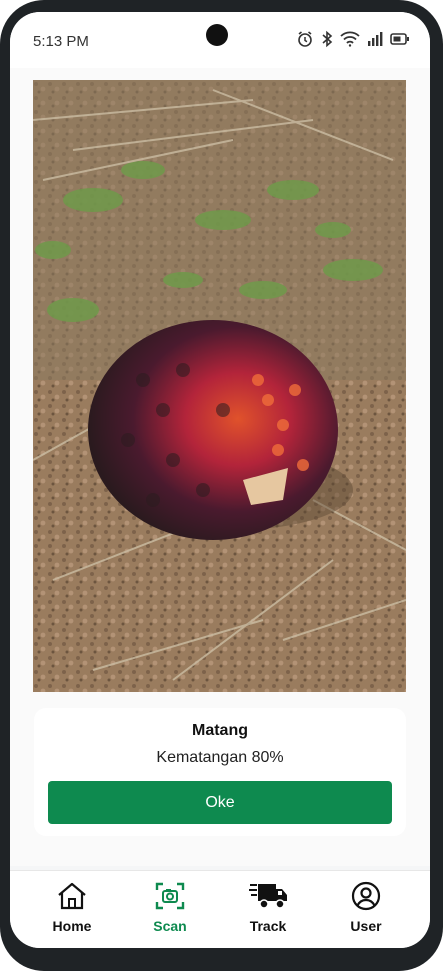 Image resolution: width=443 pixels, height=971 pixels. I want to click on ripeness-percentage: Kematangan 80%, so click(220, 757).